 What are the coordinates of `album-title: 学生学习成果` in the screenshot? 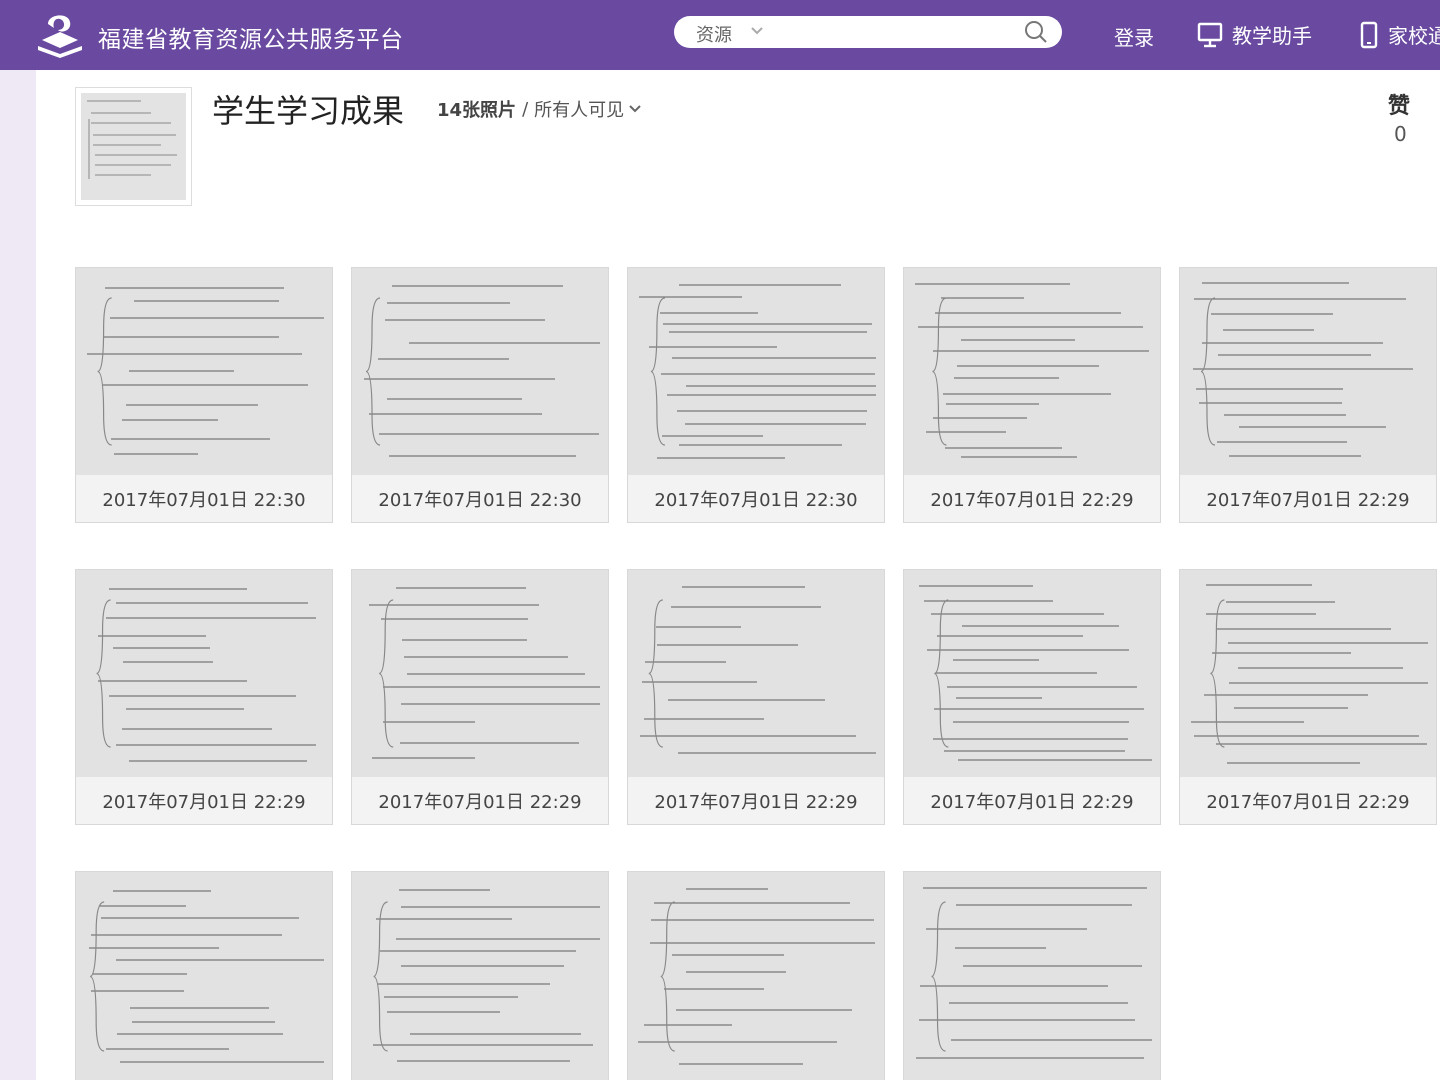 It's located at (308, 111).